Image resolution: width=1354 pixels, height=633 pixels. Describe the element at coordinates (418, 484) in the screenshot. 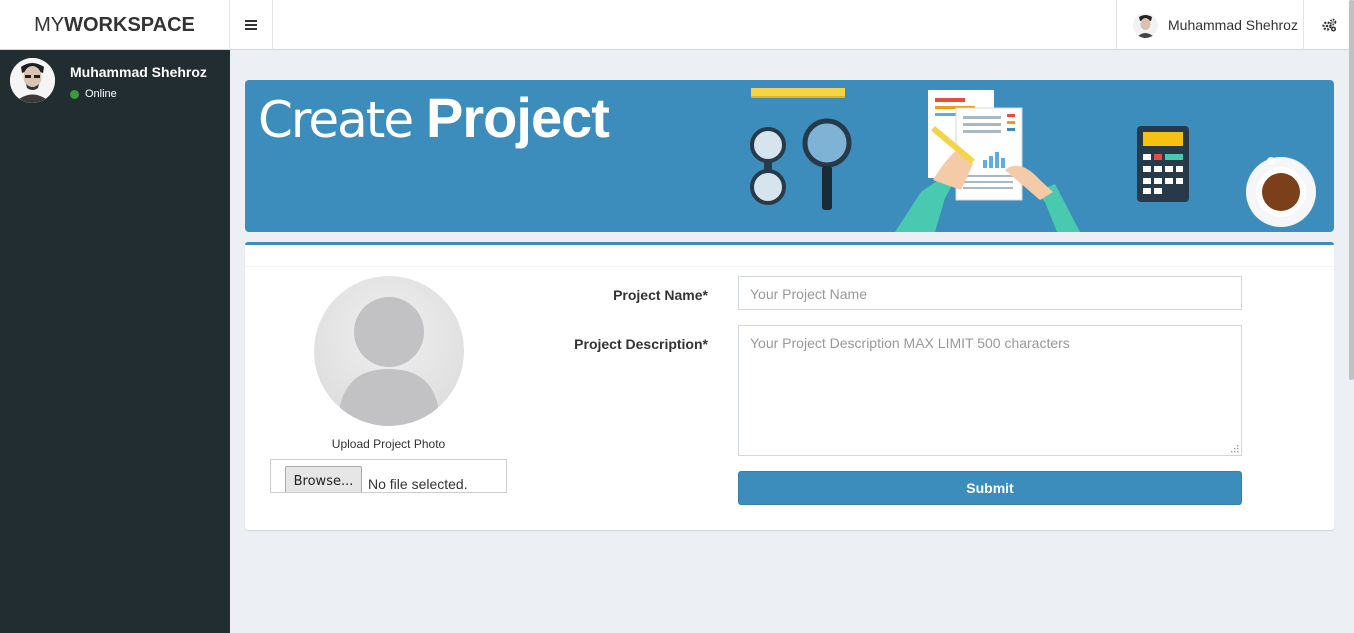

I see `file-status: No file selected.` at that location.